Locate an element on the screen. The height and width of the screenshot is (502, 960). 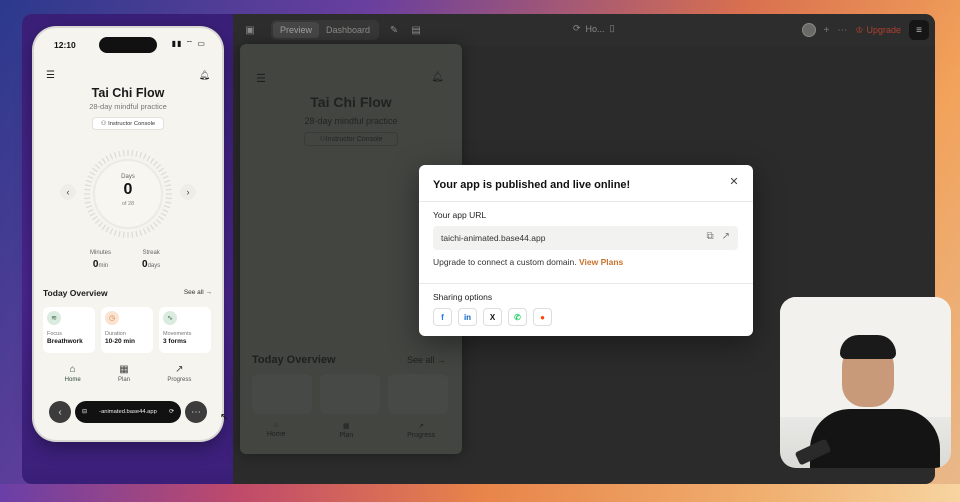
nav-home: ⌂ Home is located at coordinates (73, 373).